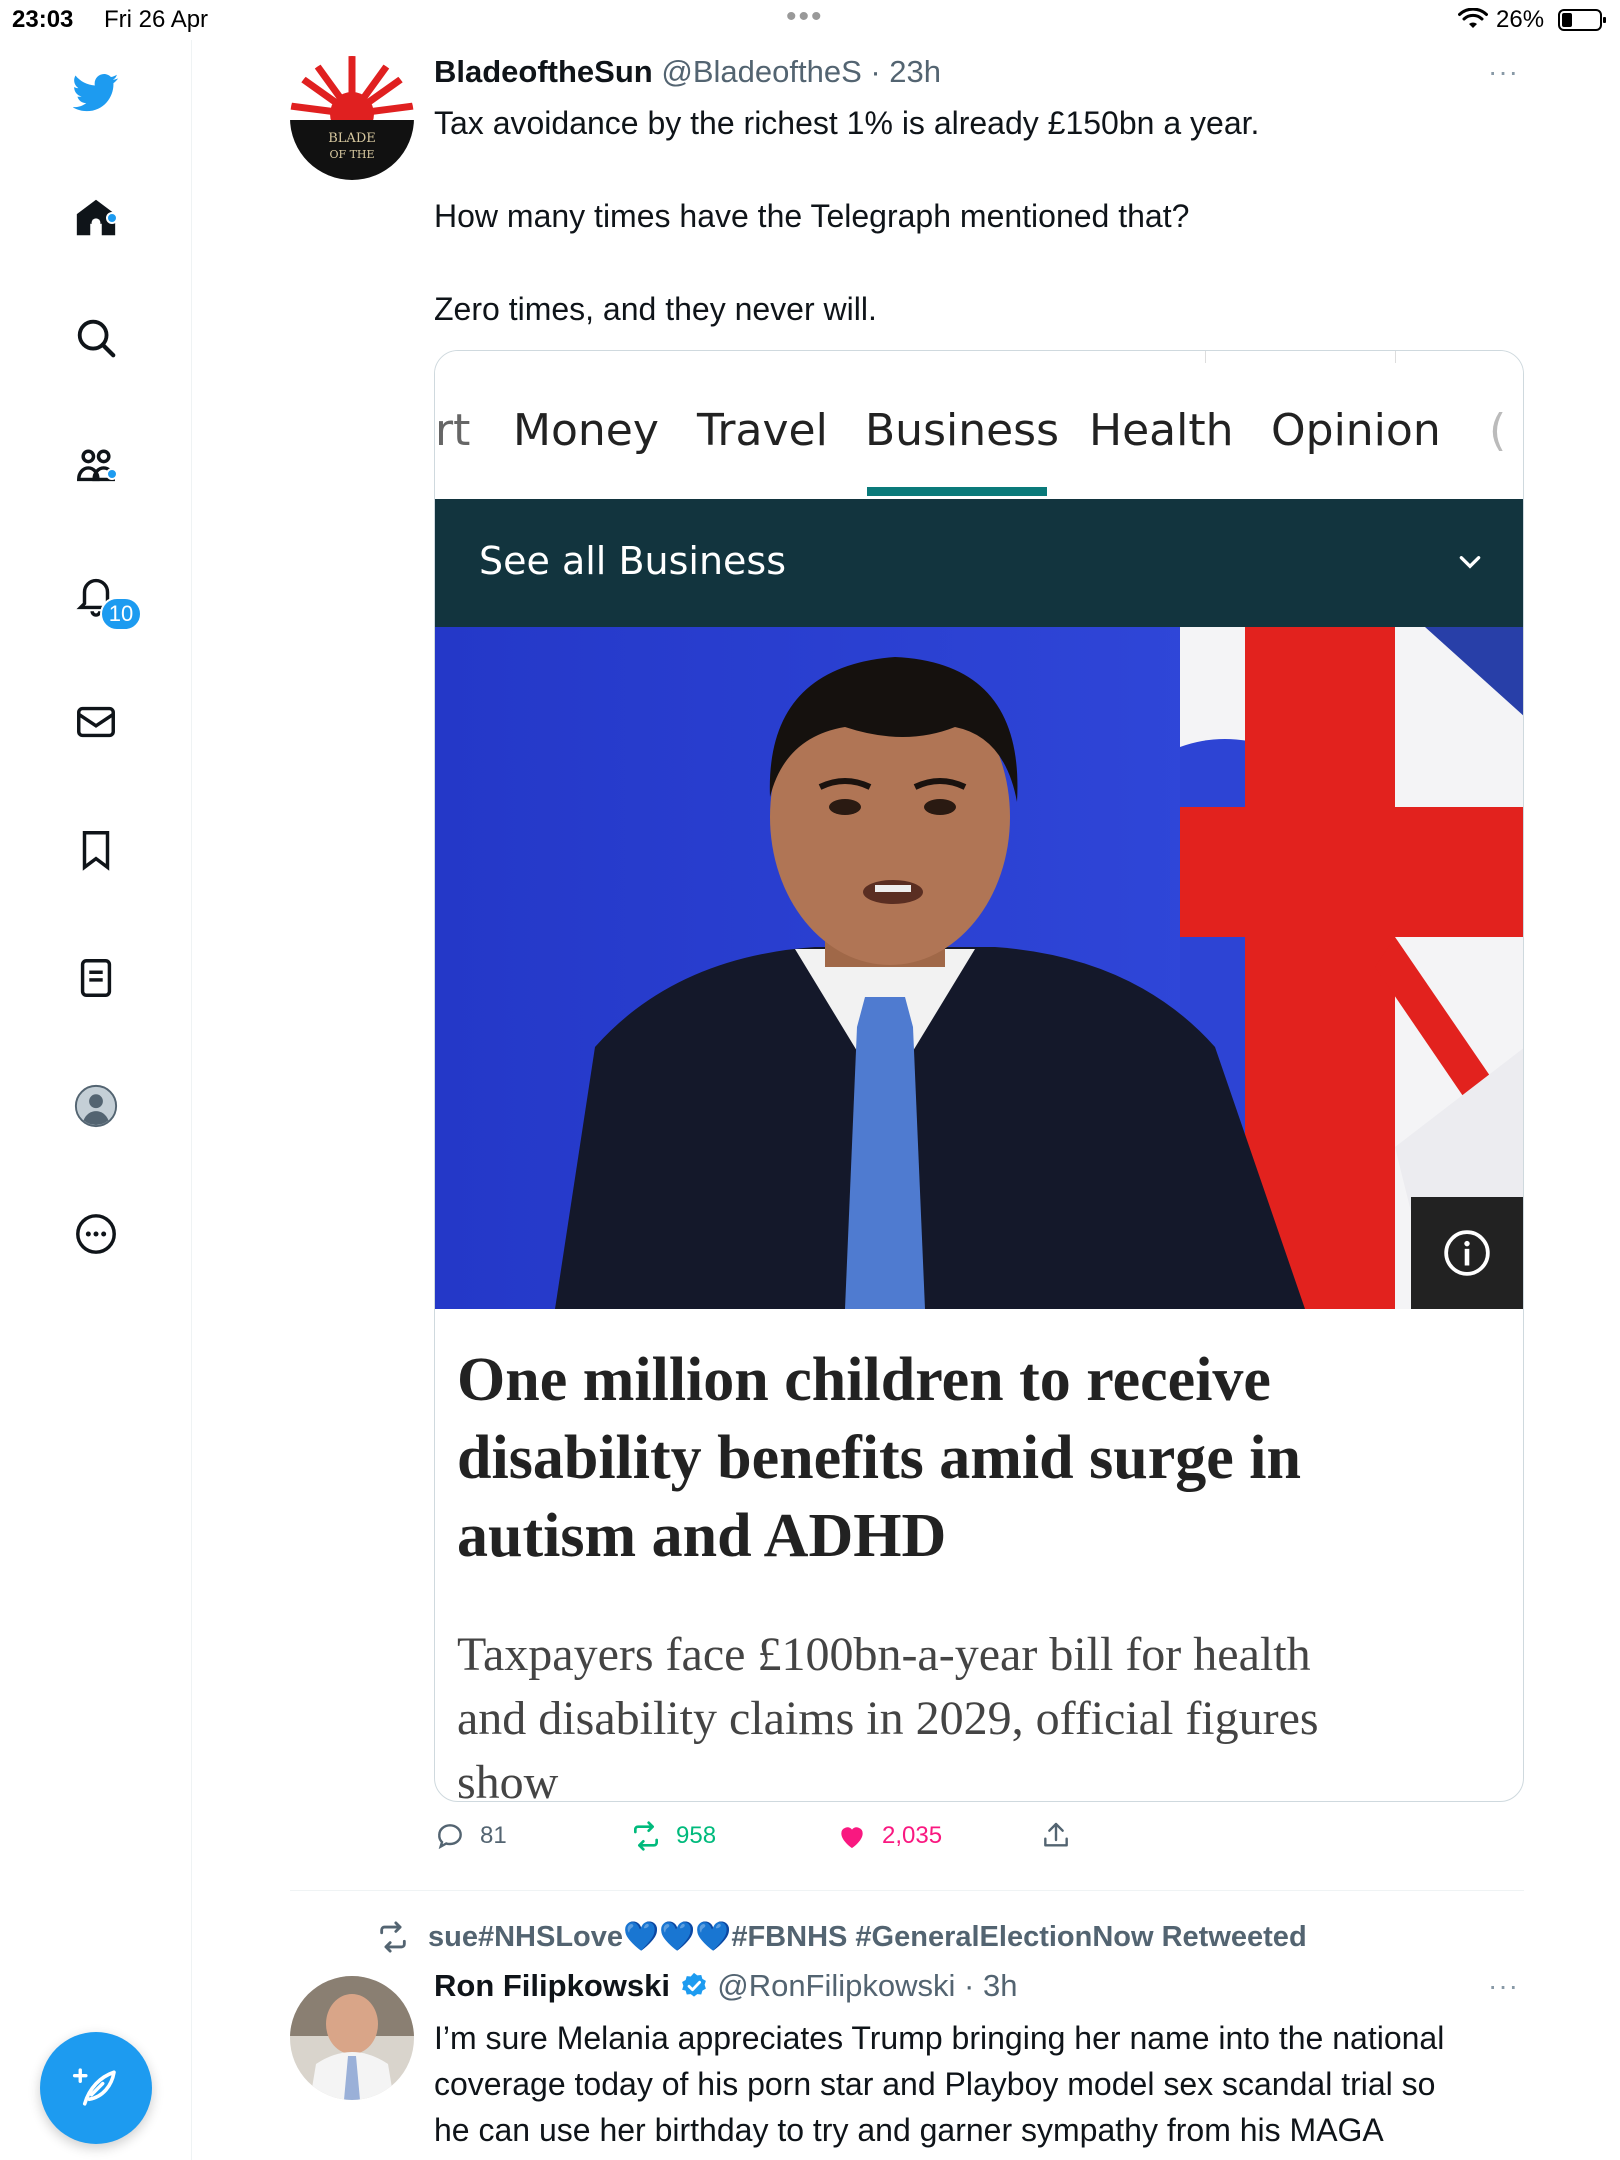 The width and height of the screenshot is (1620, 2160). I want to click on see-all-business-label: See all Business, so click(633, 561).